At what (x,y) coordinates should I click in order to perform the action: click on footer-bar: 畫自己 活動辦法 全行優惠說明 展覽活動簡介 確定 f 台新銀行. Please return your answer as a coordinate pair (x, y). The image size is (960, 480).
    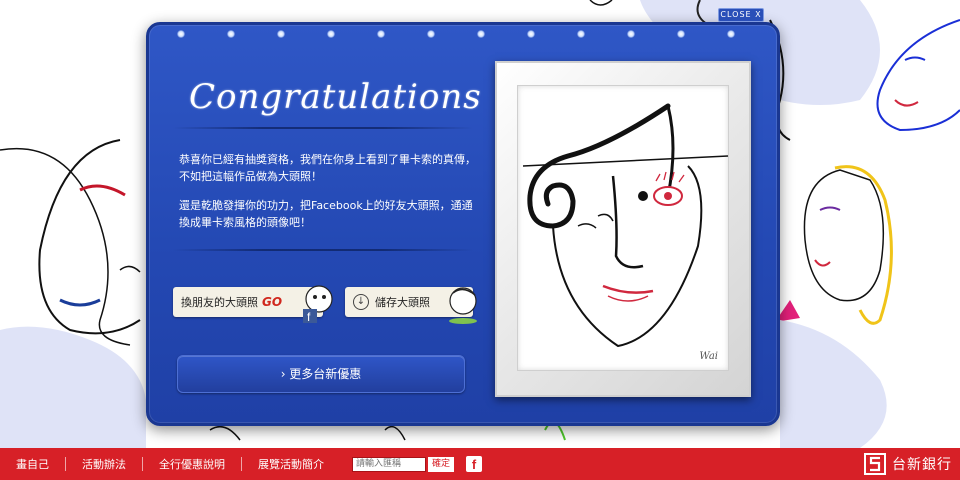
    Looking at the image, I should click on (480, 464).